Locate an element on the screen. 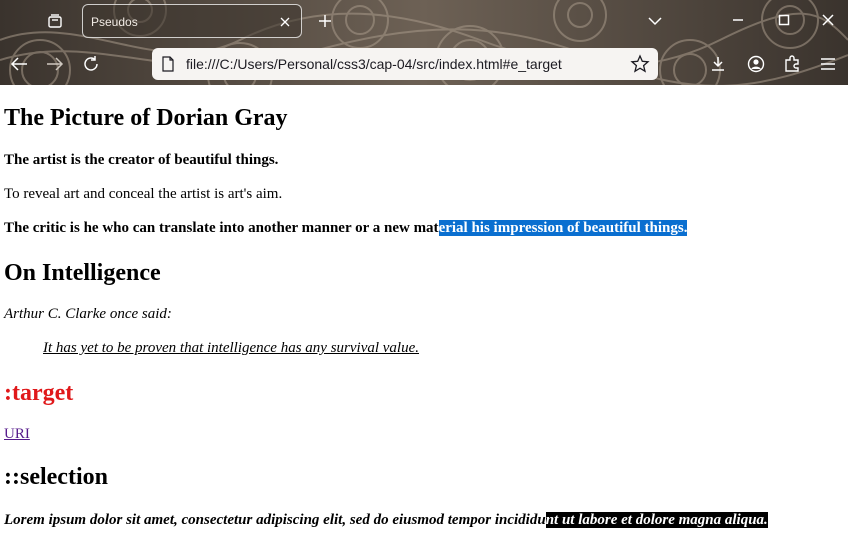 The image size is (848, 553). extensions-icon is located at coordinates (792, 63).